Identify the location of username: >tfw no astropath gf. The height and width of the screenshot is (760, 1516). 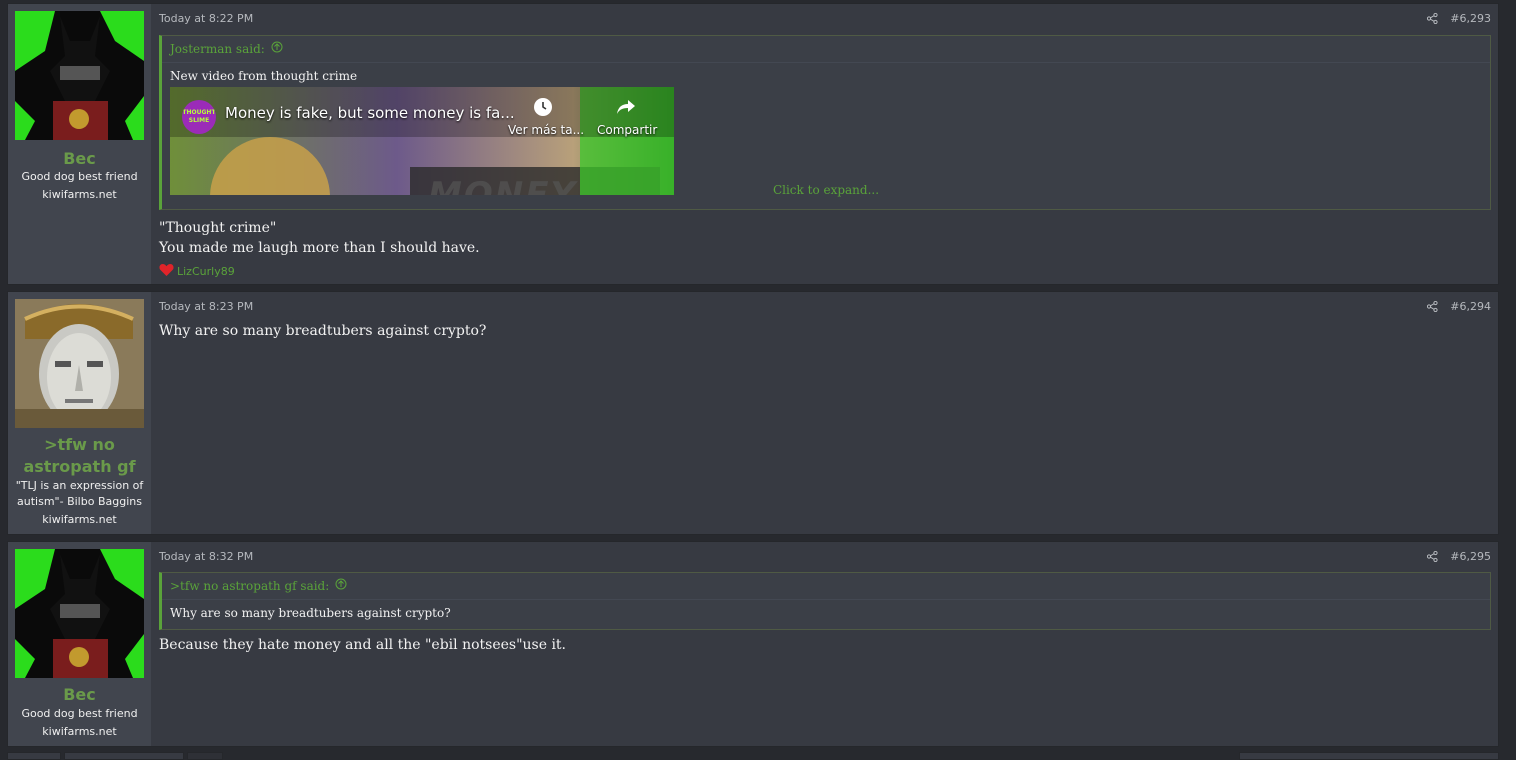
(79, 456).